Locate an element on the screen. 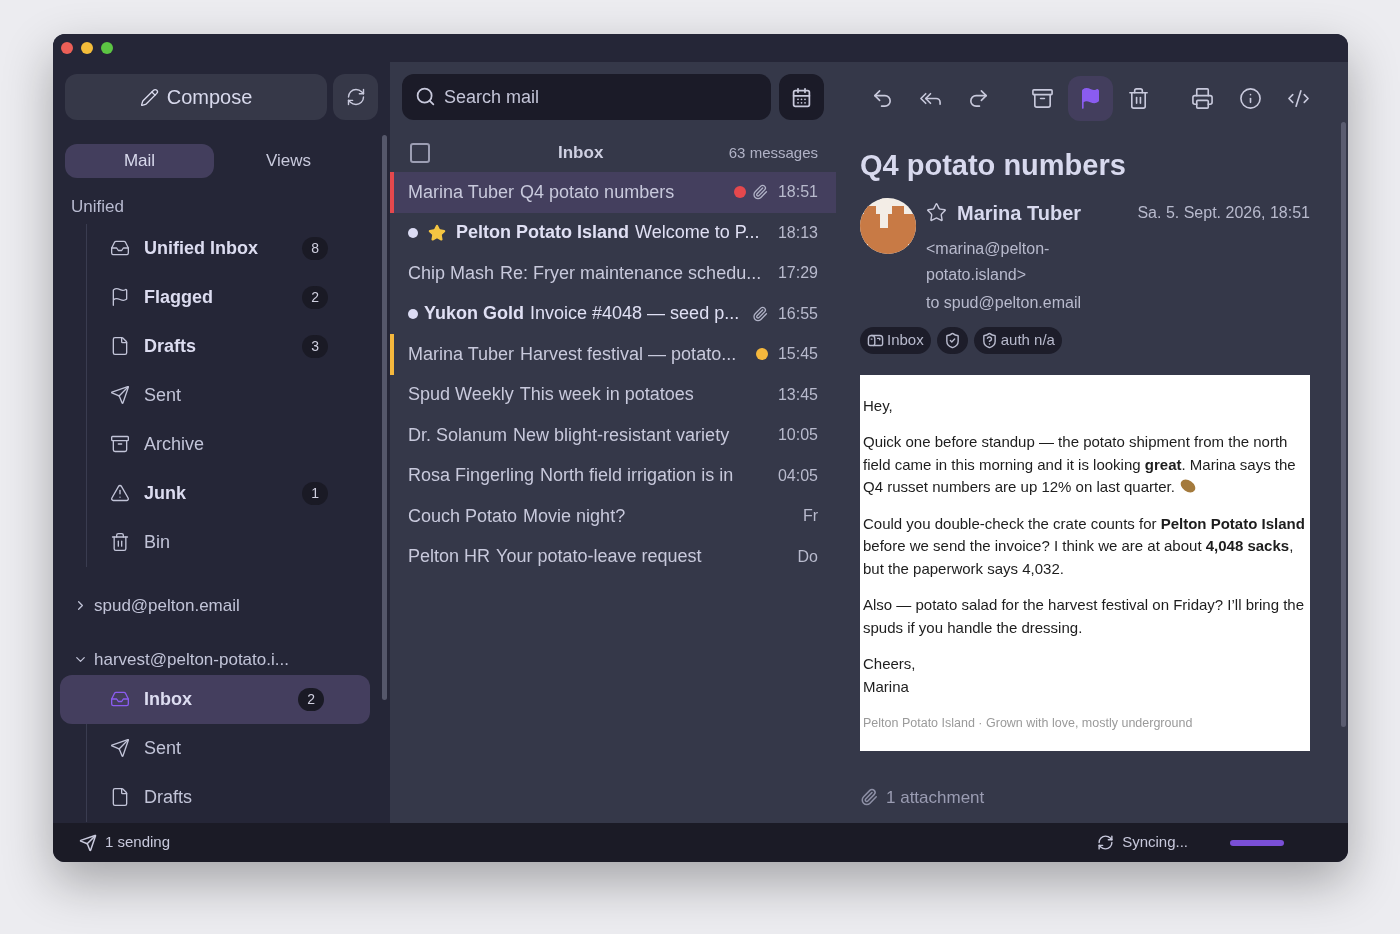 This screenshot has height=934, width=1400. body-paragraph: Hey, is located at coordinates (878, 405).